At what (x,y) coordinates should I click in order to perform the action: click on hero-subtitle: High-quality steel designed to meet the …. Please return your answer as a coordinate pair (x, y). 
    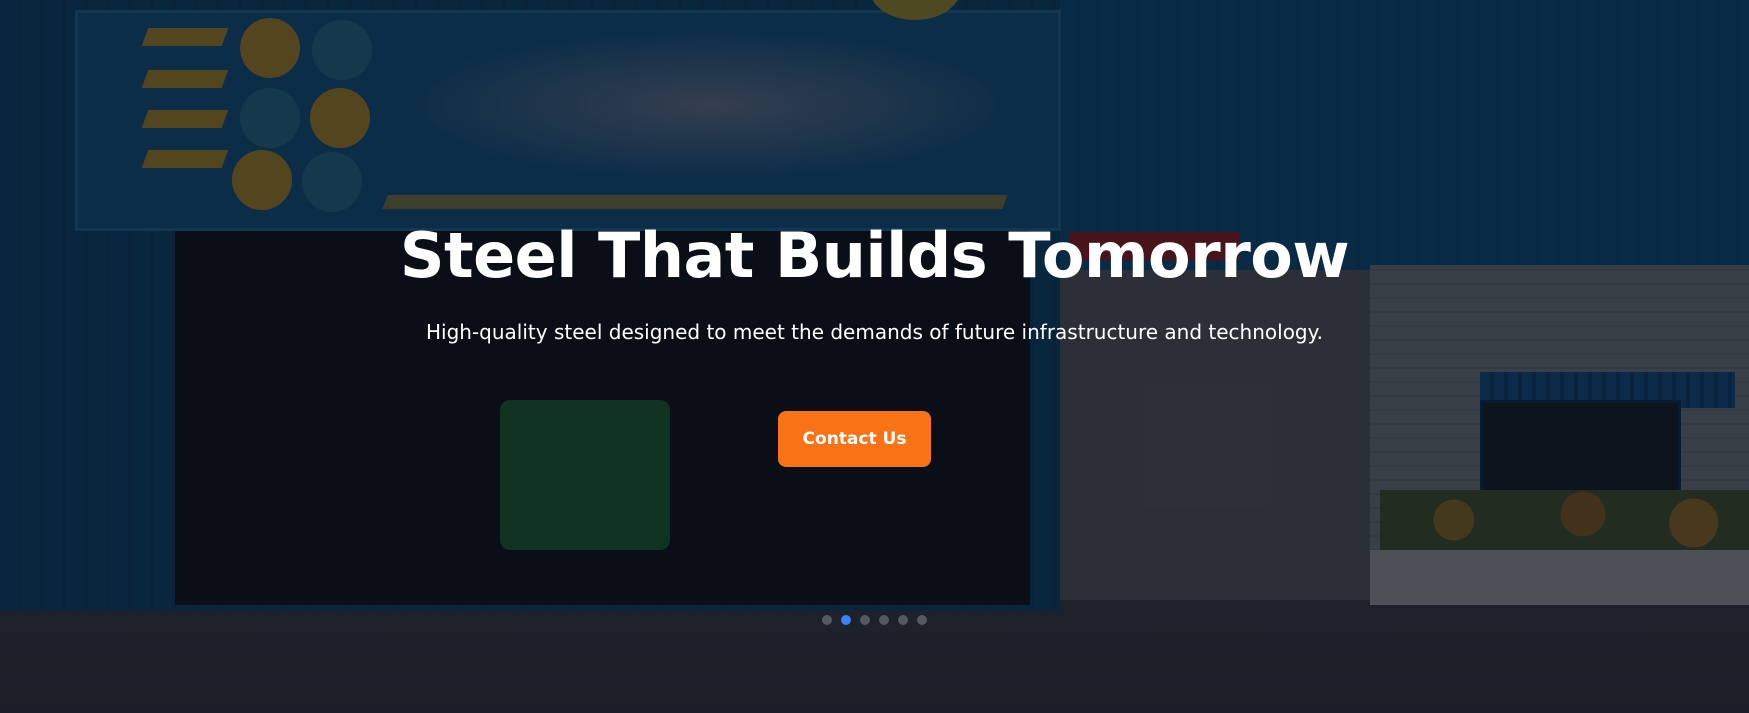
    Looking at the image, I should click on (874, 332).